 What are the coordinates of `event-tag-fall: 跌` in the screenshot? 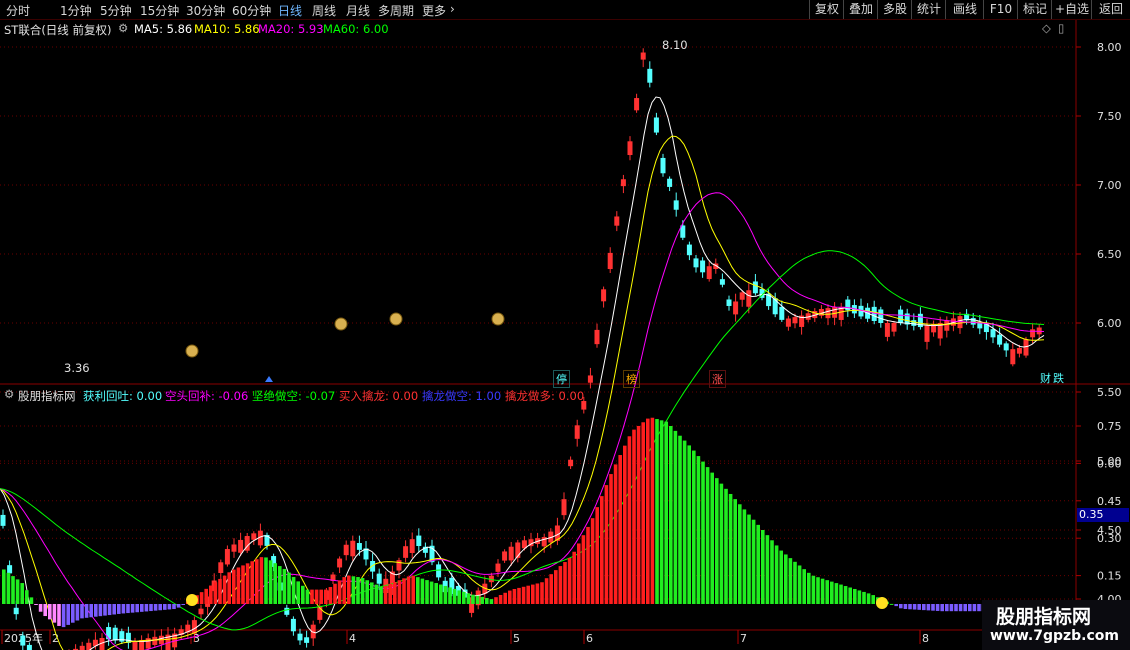 It's located at (1058, 378).